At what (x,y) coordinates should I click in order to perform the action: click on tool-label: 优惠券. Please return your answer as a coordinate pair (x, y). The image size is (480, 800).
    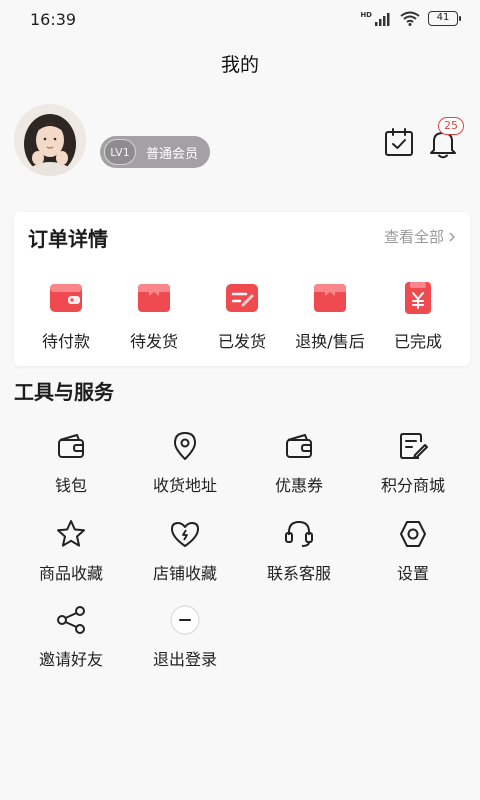
    Looking at the image, I should click on (298, 485).